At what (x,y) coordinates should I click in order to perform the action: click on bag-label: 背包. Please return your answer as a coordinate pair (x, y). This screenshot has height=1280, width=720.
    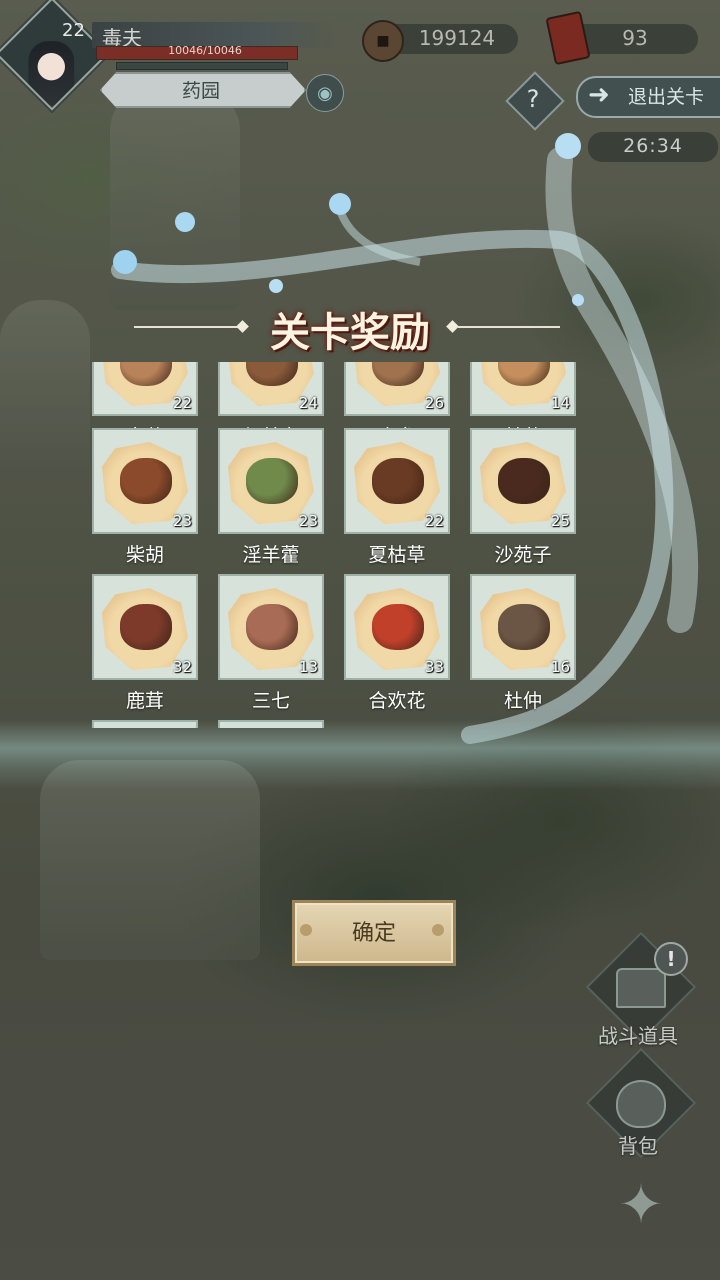
    Looking at the image, I should click on (638, 1146).